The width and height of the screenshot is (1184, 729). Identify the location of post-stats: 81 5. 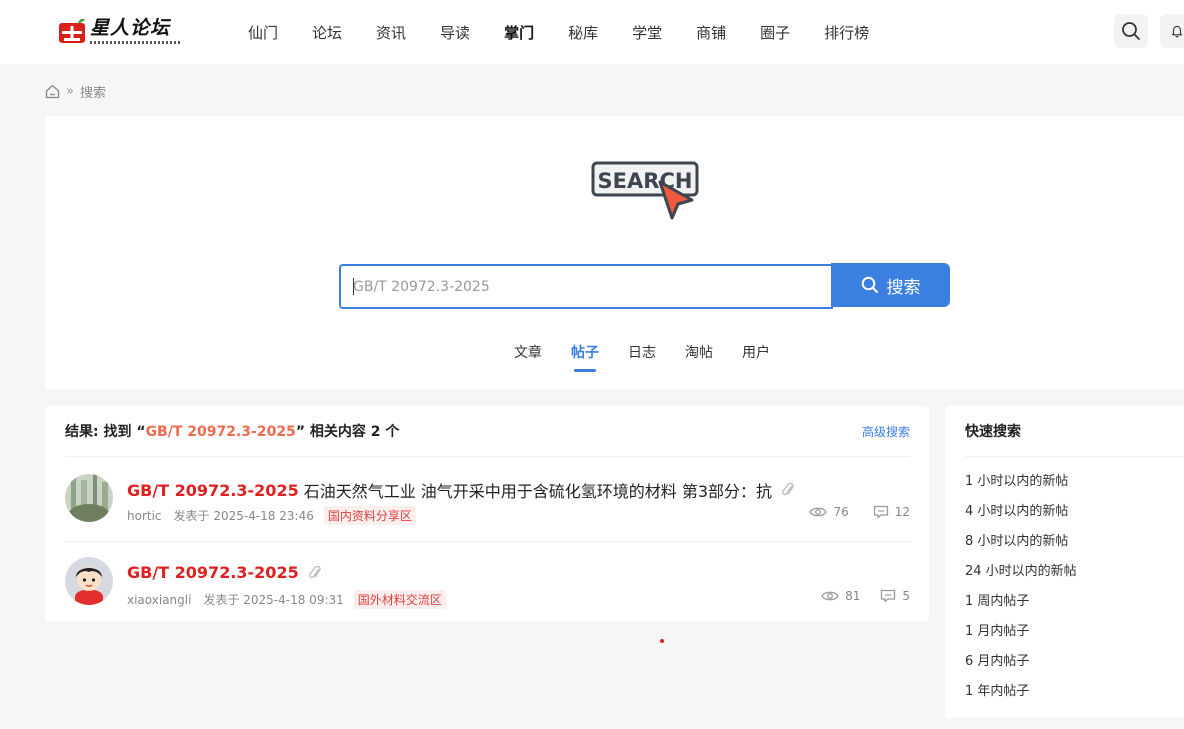
(859, 596).